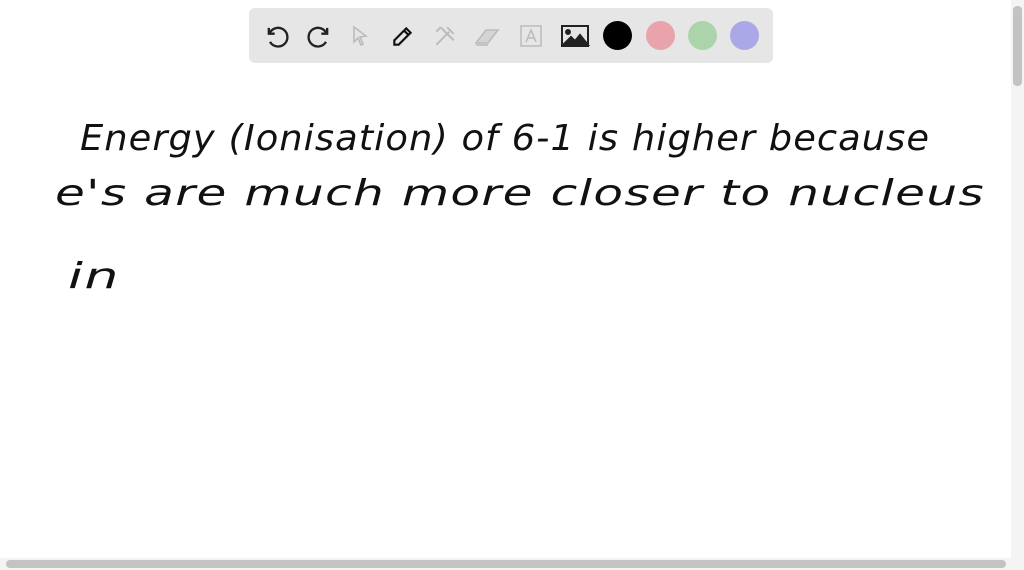 The height and width of the screenshot is (570, 1024). What do you see at coordinates (531, 36) in the screenshot?
I see `text-icon` at bounding box center [531, 36].